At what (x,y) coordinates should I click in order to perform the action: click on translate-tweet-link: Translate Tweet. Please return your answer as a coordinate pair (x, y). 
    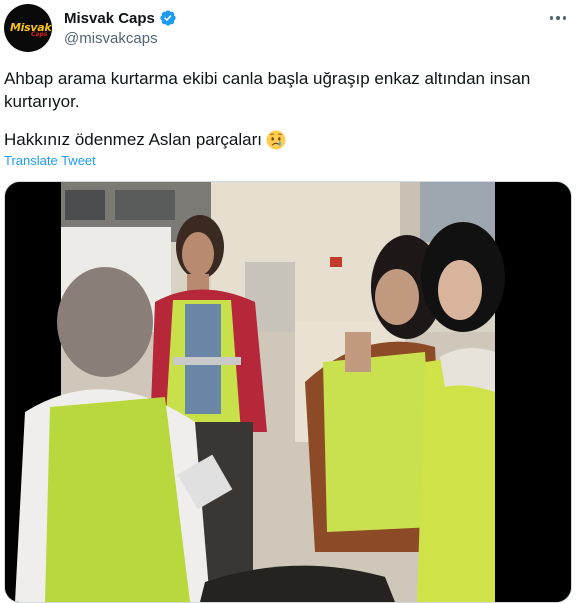
    Looking at the image, I should click on (50, 160).